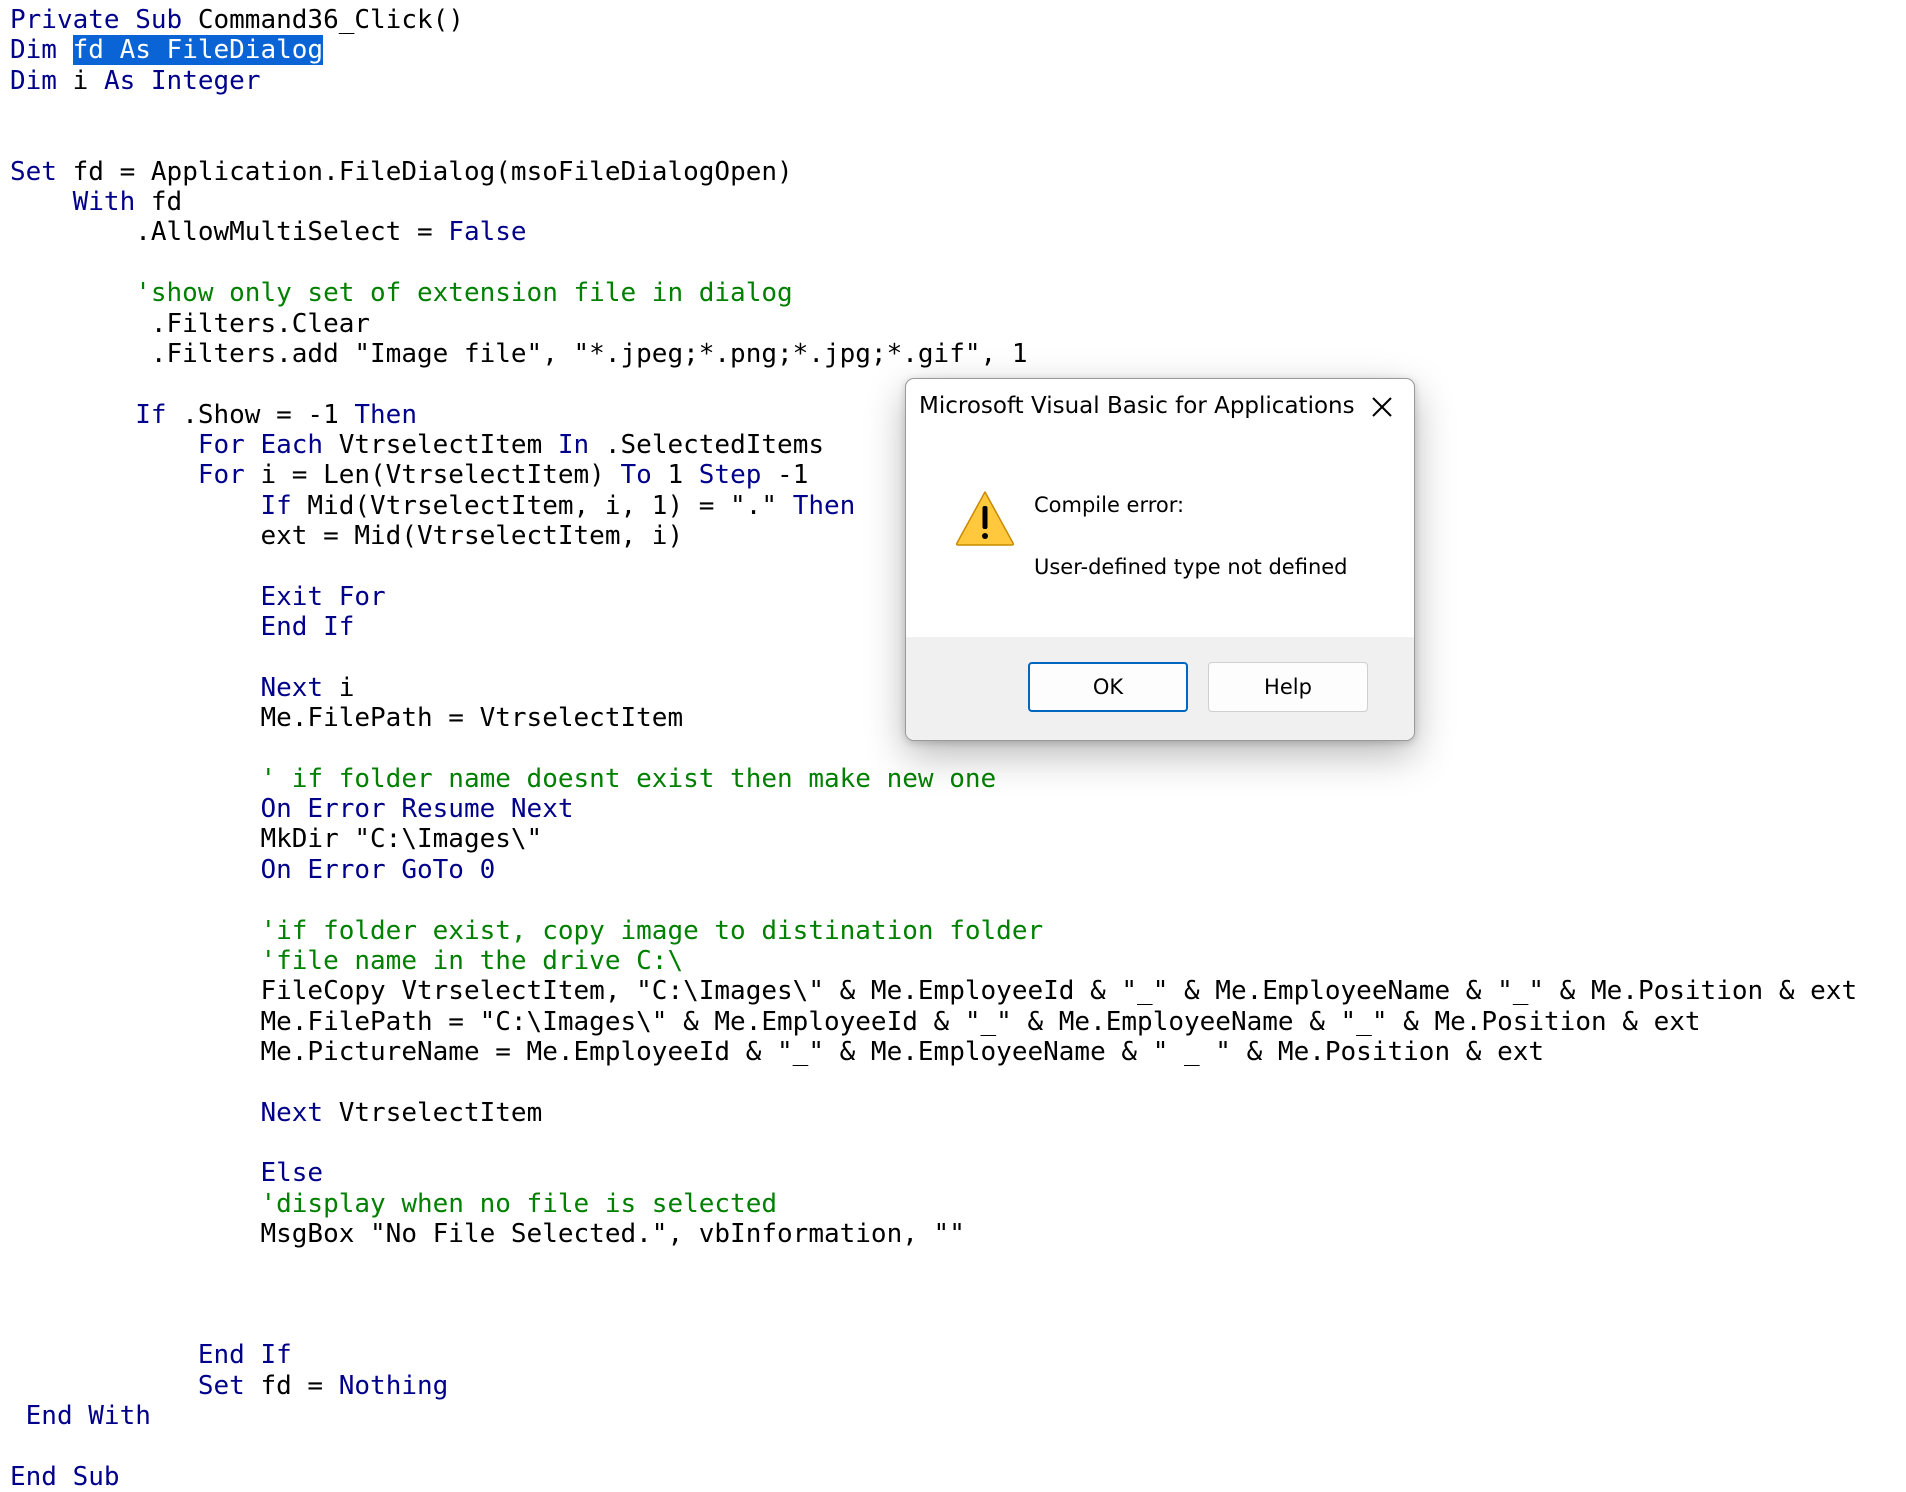 This screenshot has height=1492, width=1906. Describe the element at coordinates (793, 475) in the screenshot. I see `code-text: -1` at that location.